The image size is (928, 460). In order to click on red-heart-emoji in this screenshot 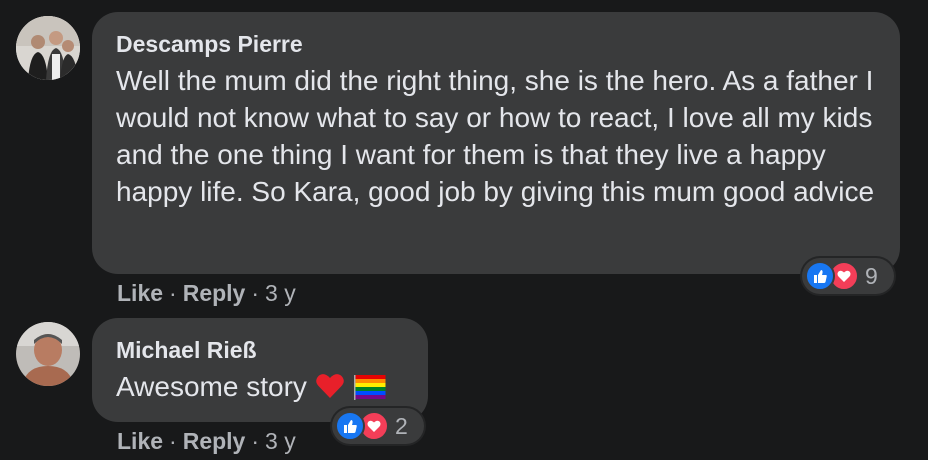, I will do `click(330, 390)`.